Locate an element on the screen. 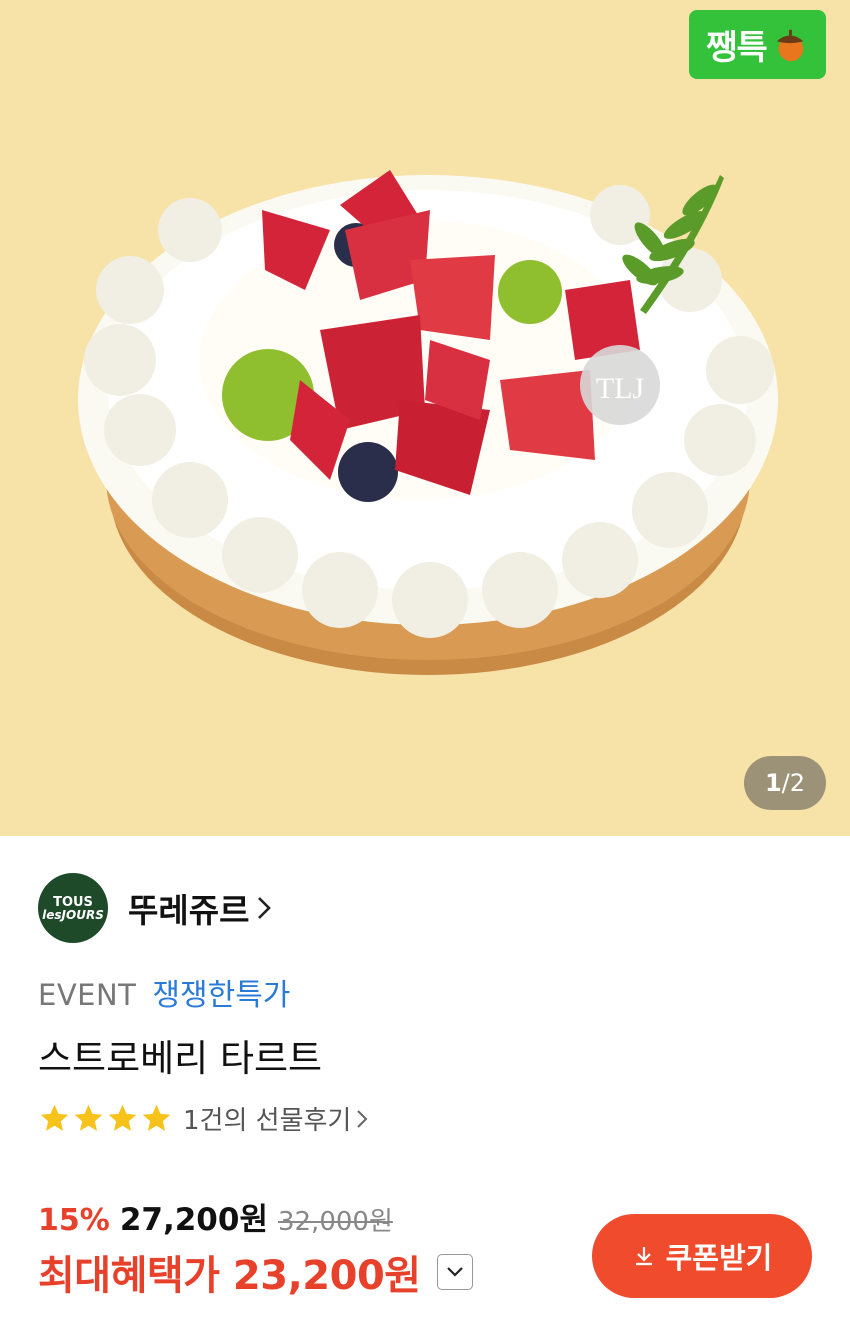 Image resolution: width=850 pixels, height=1322 pixels. brand-name: 뚜레쥬르 is located at coordinates (189, 910).